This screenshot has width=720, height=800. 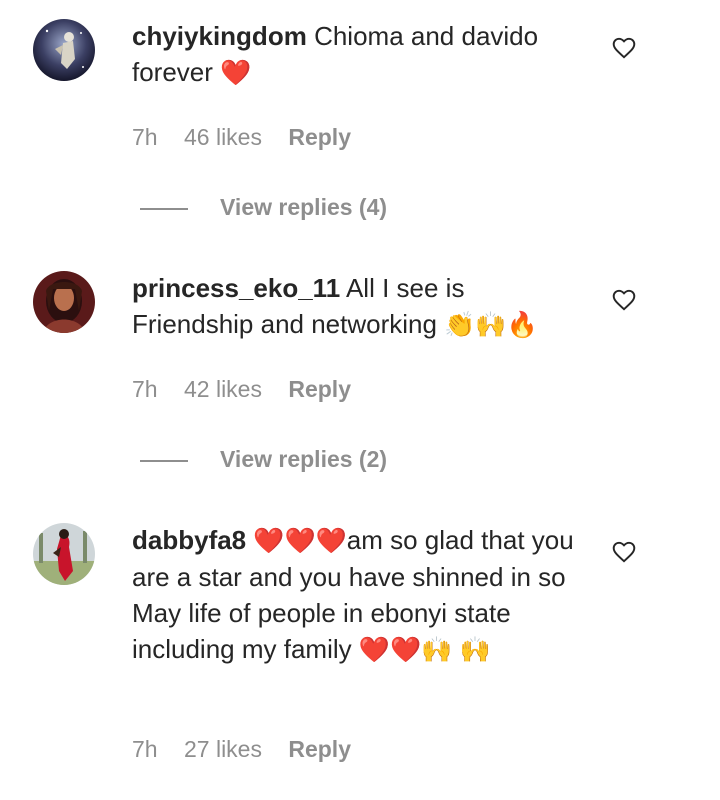 What do you see at coordinates (223, 389) in the screenshot?
I see `comment-likes: 42 likes` at bounding box center [223, 389].